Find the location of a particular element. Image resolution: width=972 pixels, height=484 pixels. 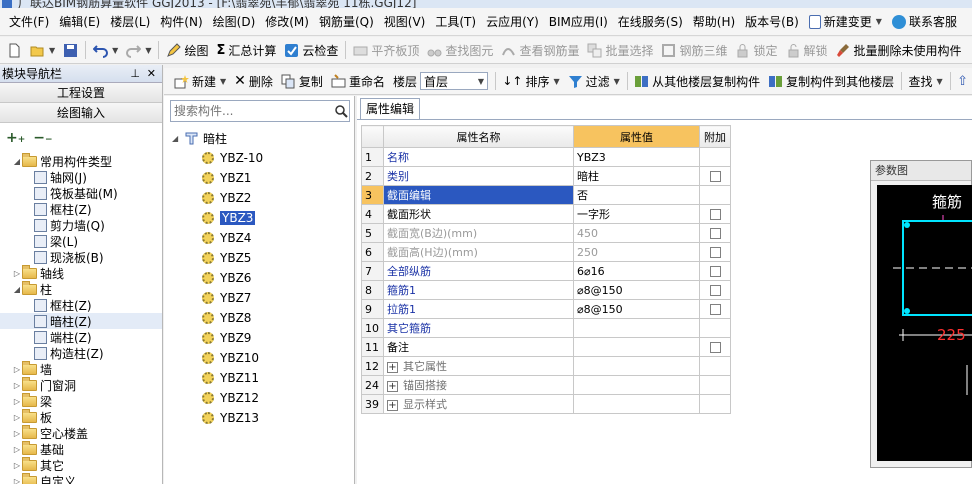

floor-dropdown: 首层 ▼ is located at coordinates (453, 81).